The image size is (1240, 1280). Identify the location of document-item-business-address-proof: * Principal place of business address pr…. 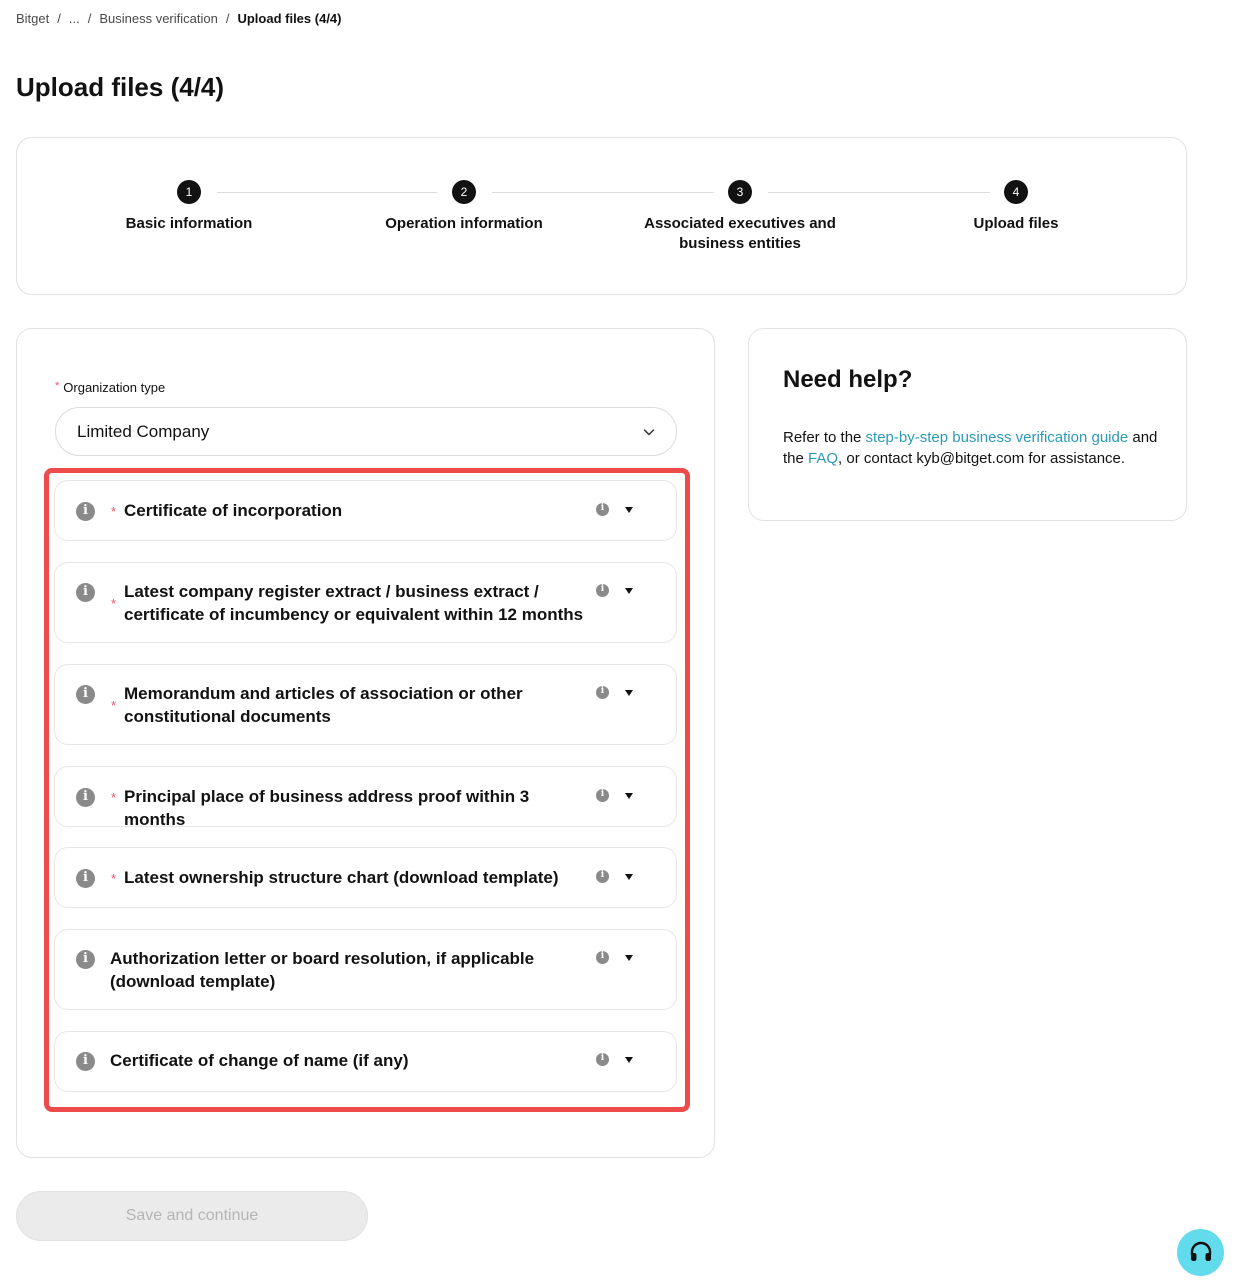
(365, 797).